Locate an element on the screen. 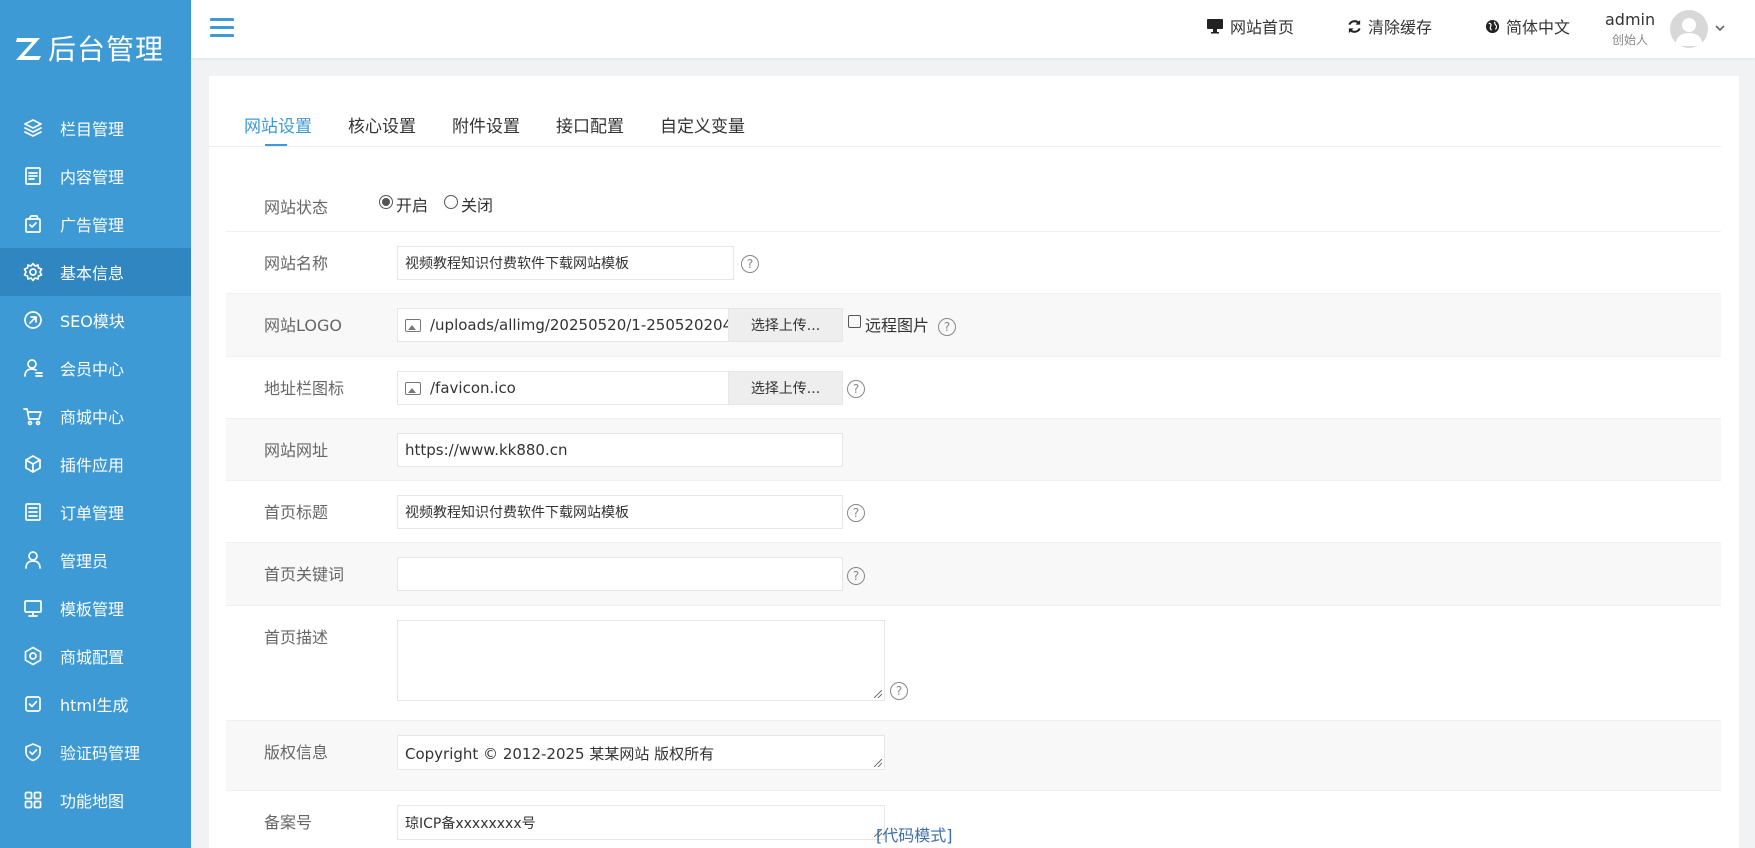  sidebar-item-label: 商城配置 is located at coordinates (92, 657).